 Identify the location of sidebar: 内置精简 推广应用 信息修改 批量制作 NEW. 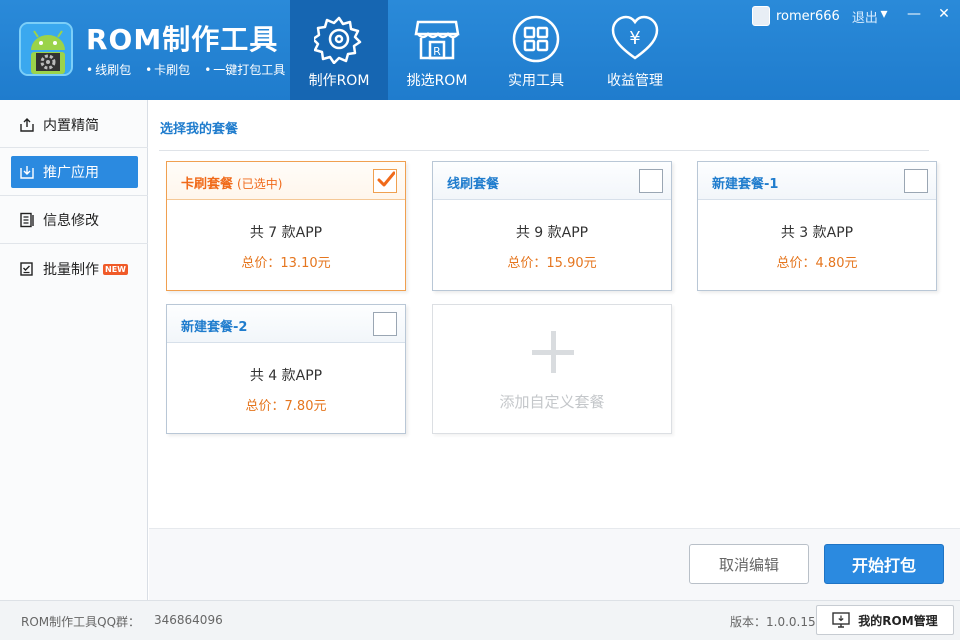
(74, 350).